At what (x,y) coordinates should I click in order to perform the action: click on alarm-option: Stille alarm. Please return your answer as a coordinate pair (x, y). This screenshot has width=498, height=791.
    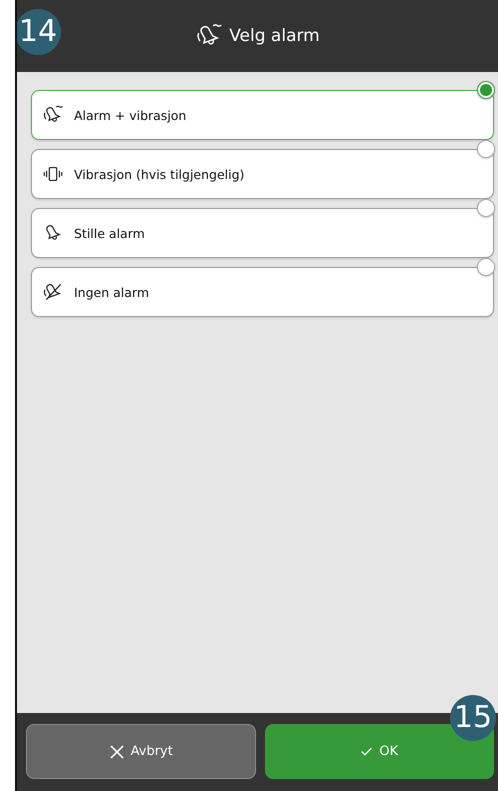
    Looking at the image, I should click on (262, 233).